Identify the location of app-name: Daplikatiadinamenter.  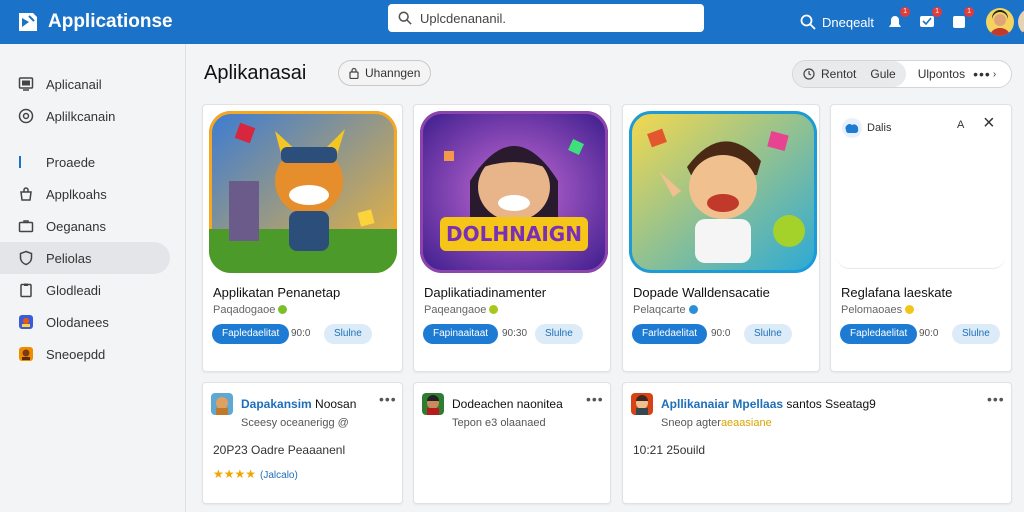
(485, 292).